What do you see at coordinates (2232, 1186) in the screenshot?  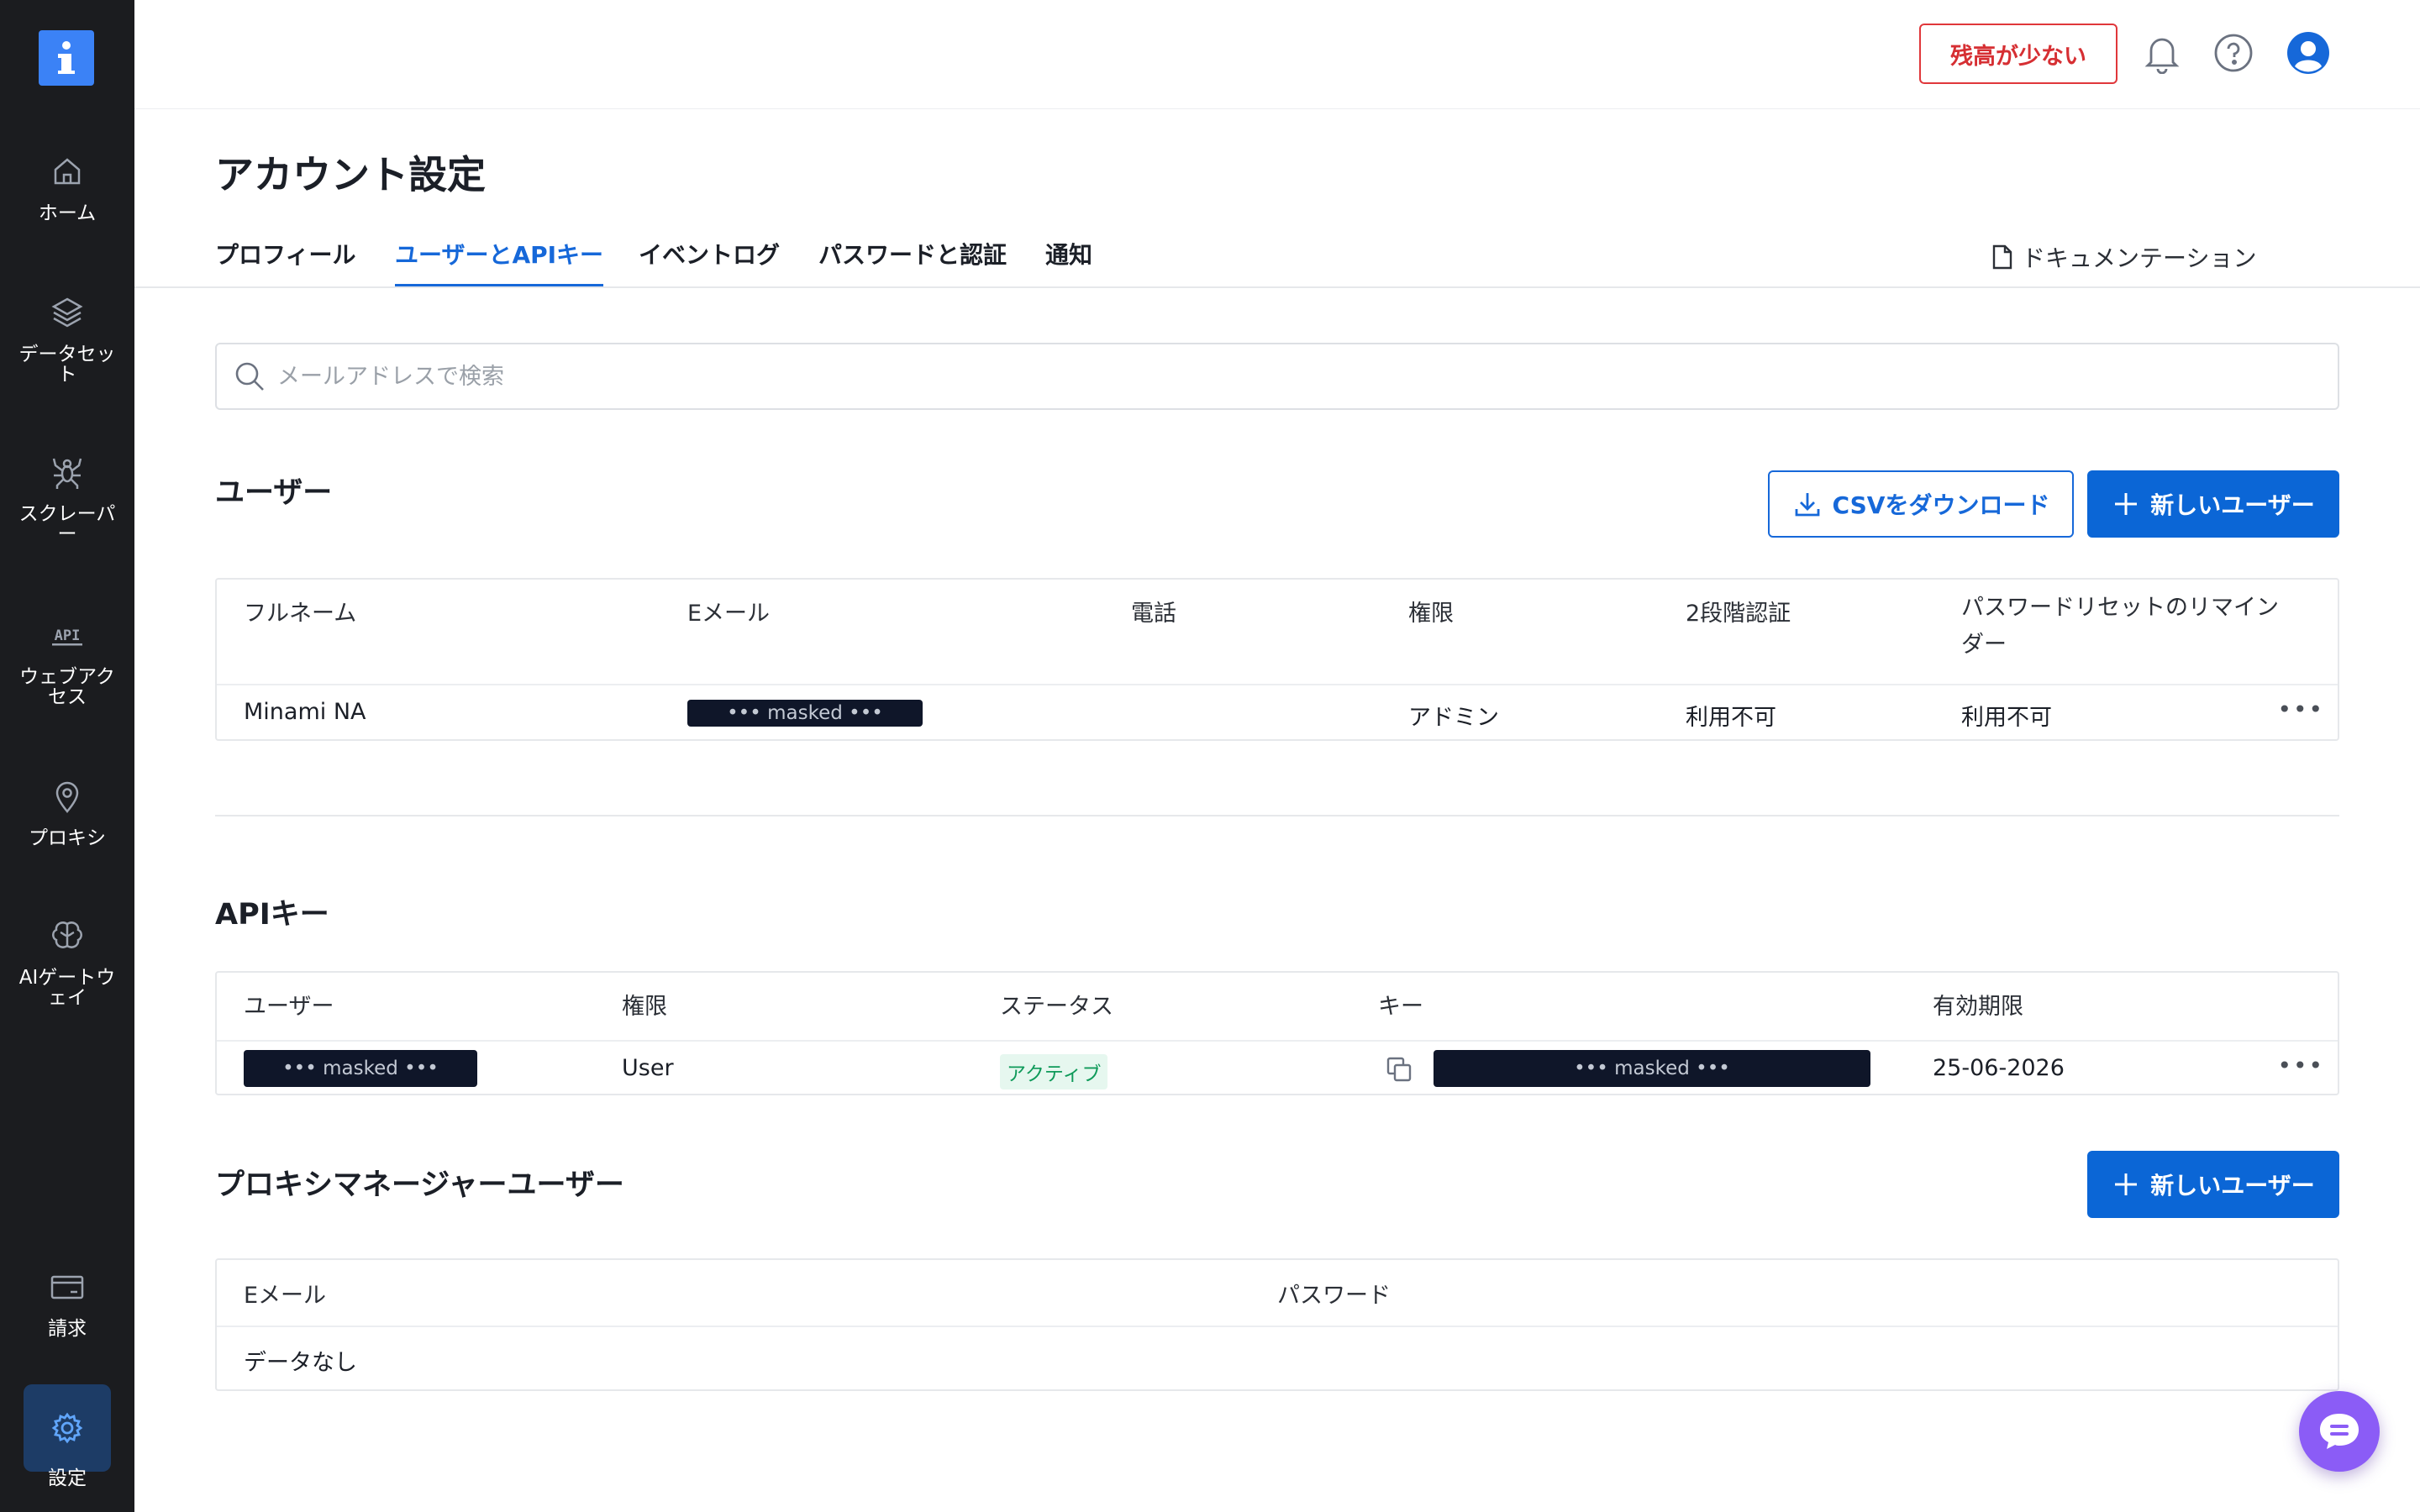 I see `new-proxy-user-label: 新しいユーザー` at bounding box center [2232, 1186].